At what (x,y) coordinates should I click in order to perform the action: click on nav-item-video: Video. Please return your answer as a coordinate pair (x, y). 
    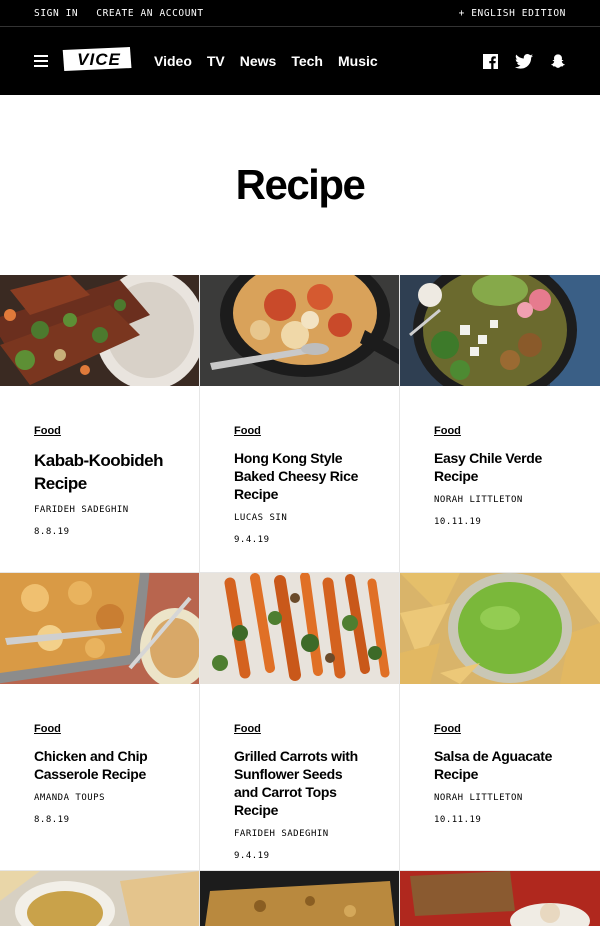
    Looking at the image, I should click on (173, 61).